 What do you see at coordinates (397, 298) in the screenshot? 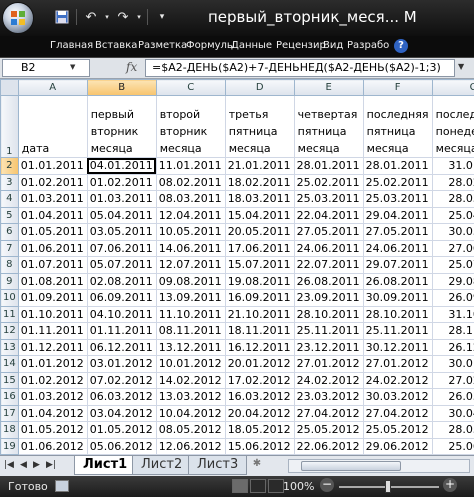
I see `table-cell: 30.09.2011` at bounding box center [397, 298].